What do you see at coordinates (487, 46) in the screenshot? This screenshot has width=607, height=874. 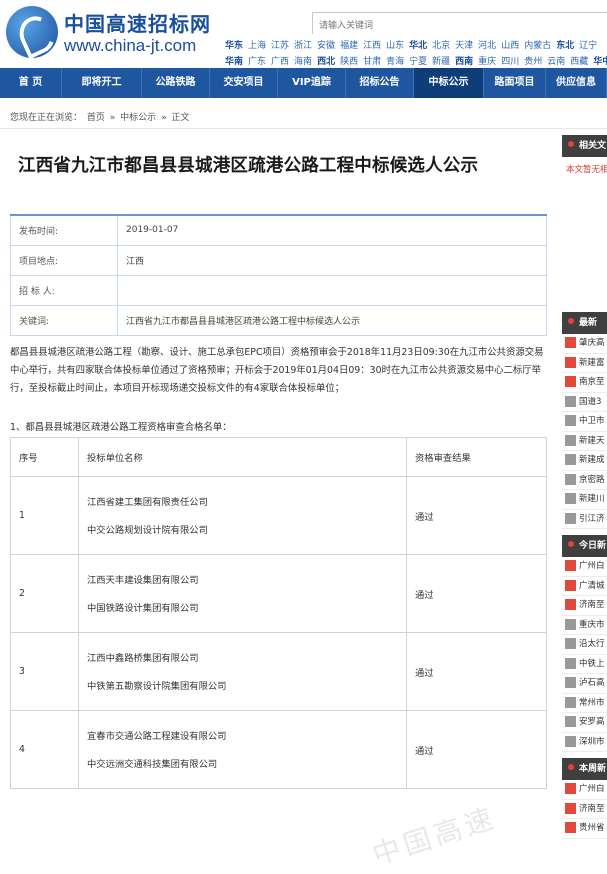 I see `region-link: 河北` at bounding box center [487, 46].